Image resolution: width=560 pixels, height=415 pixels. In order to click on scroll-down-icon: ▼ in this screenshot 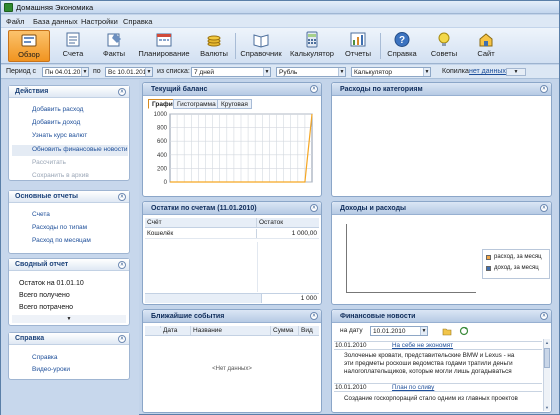, I will do `click(547, 407)`.